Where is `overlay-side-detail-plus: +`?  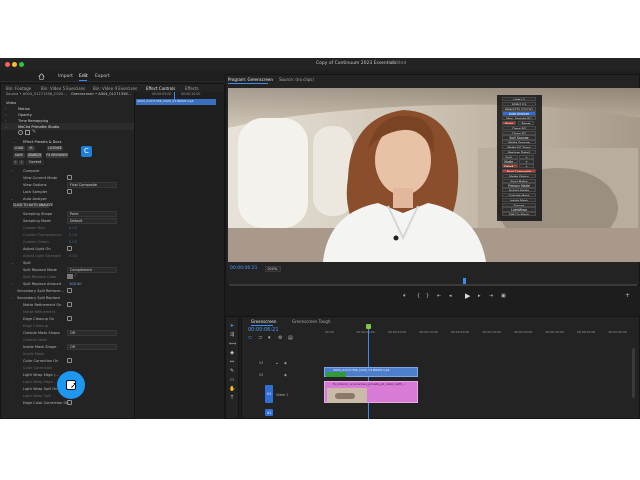 overlay-side-detail-plus: + is located at coordinates (526, 166).